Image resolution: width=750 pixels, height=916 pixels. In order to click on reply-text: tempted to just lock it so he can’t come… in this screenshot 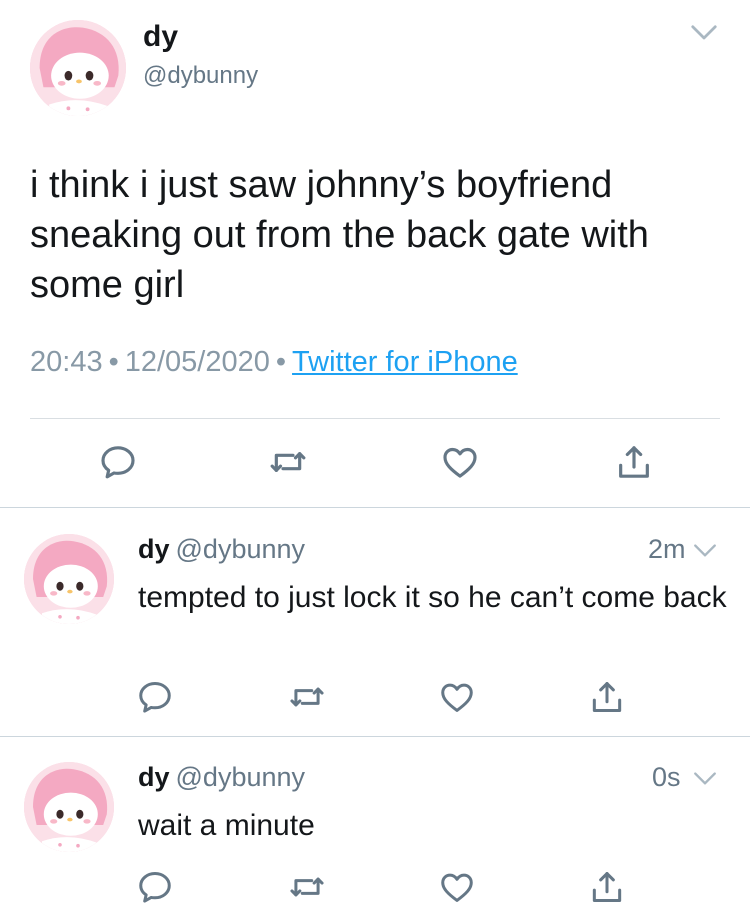, I will do `click(432, 597)`.